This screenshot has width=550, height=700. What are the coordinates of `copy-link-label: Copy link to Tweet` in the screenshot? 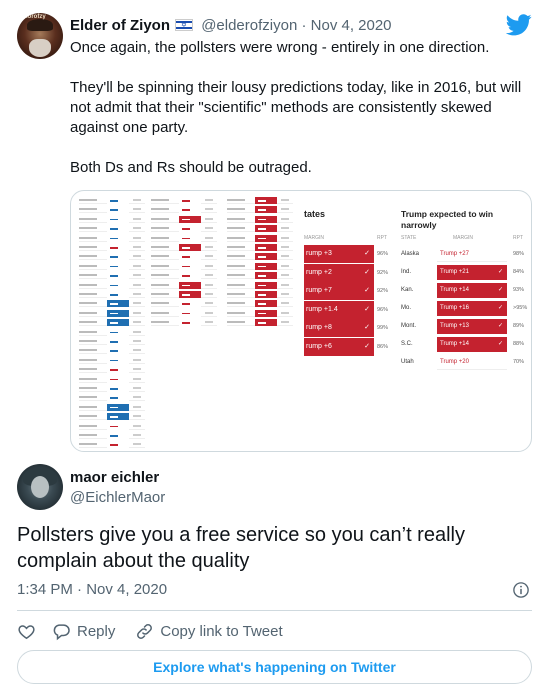 It's located at (221, 631).